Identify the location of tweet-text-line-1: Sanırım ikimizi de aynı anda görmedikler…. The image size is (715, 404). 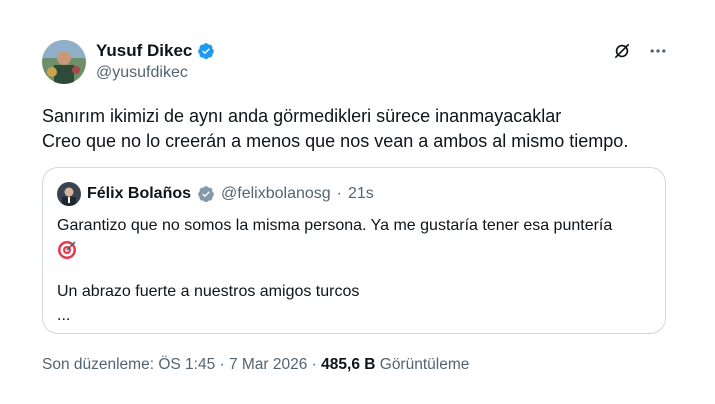
(302, 116).